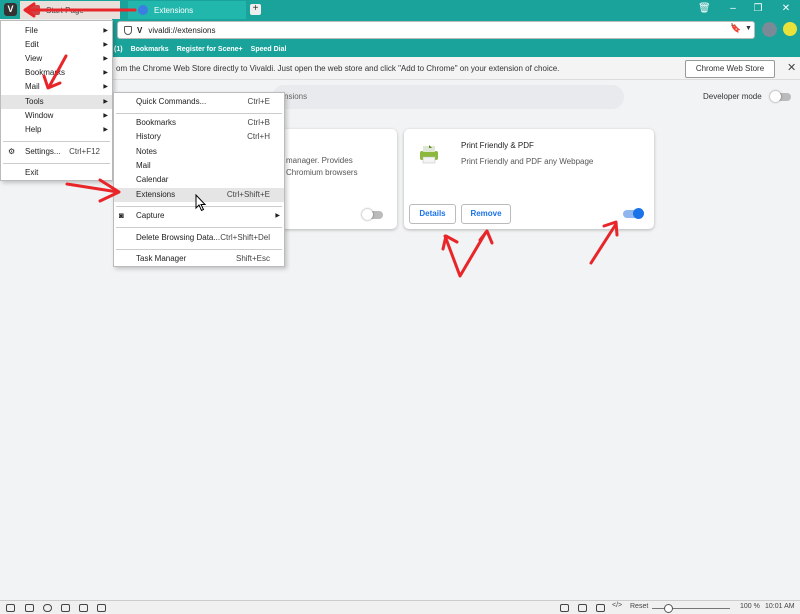 This screenshot has height=614, width=800. I want to click on bookmark-icon: 🔖, so click(735, 28).